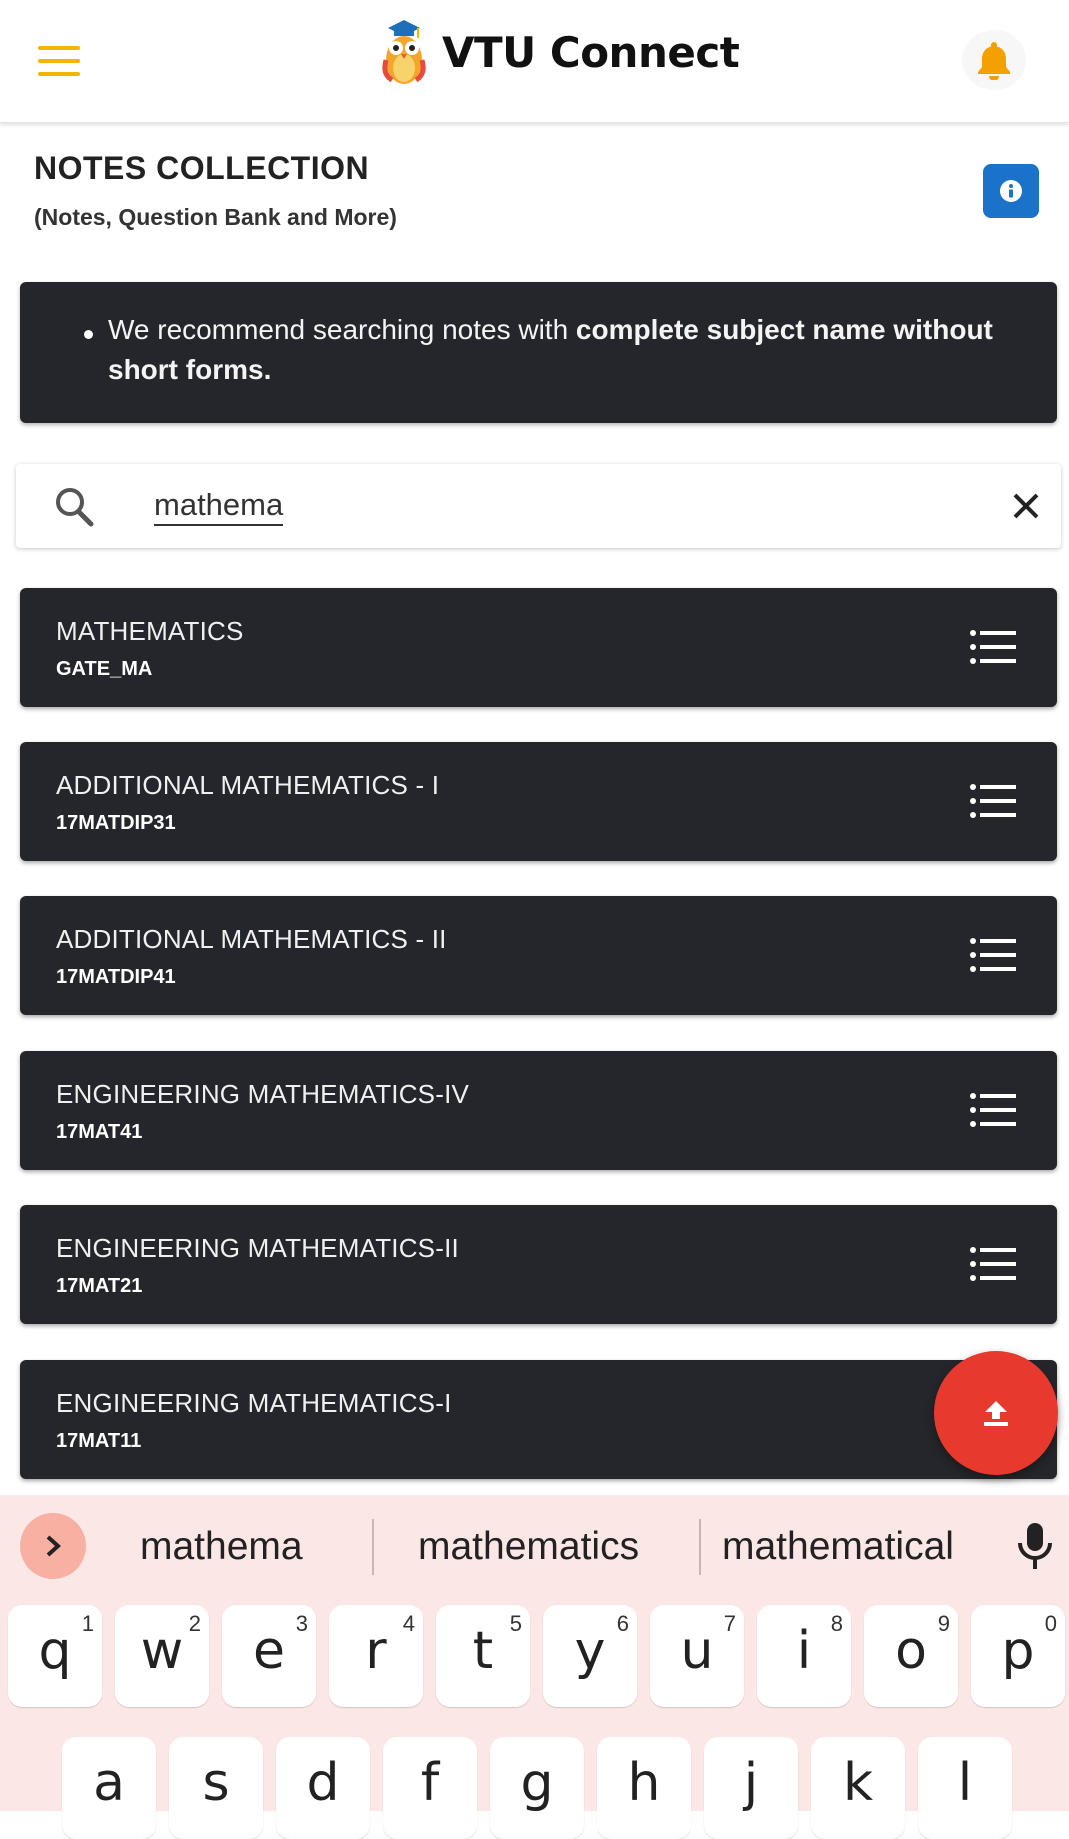  Describe the element at coordinates (538, 506) in the screenshot. I see `search-bar: mathema` at that location.